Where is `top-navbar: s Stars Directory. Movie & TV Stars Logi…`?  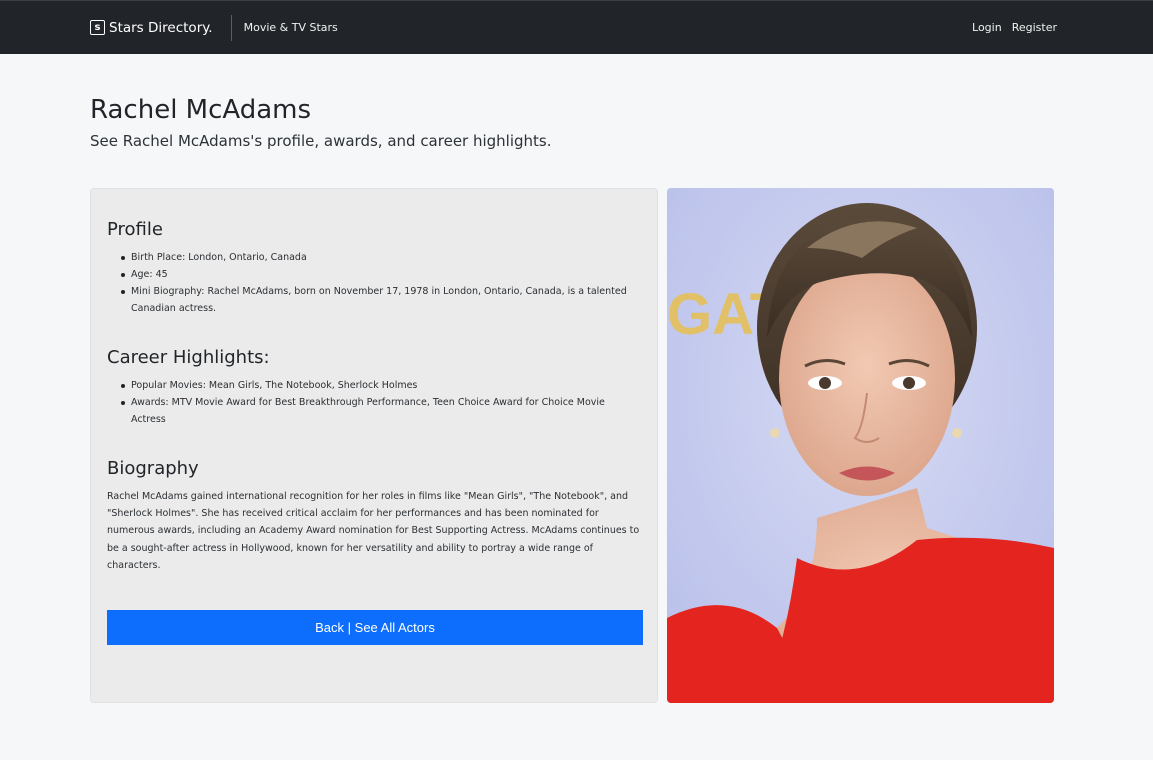
top-navbar: s Stars Directory. Movie & TV Stars Logi… is located at coordinates (576, 27).